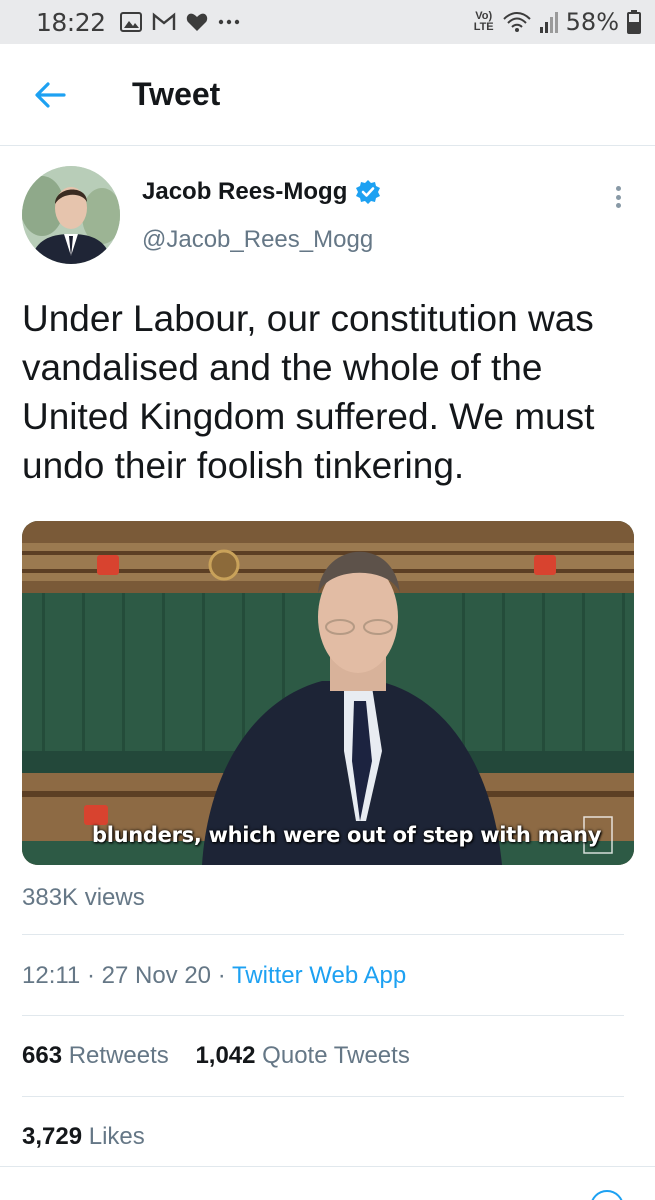 Image resolution: width=655 pixels, height=1200 pixels. I want to click on page-title: Tweet, so click(176, 94).